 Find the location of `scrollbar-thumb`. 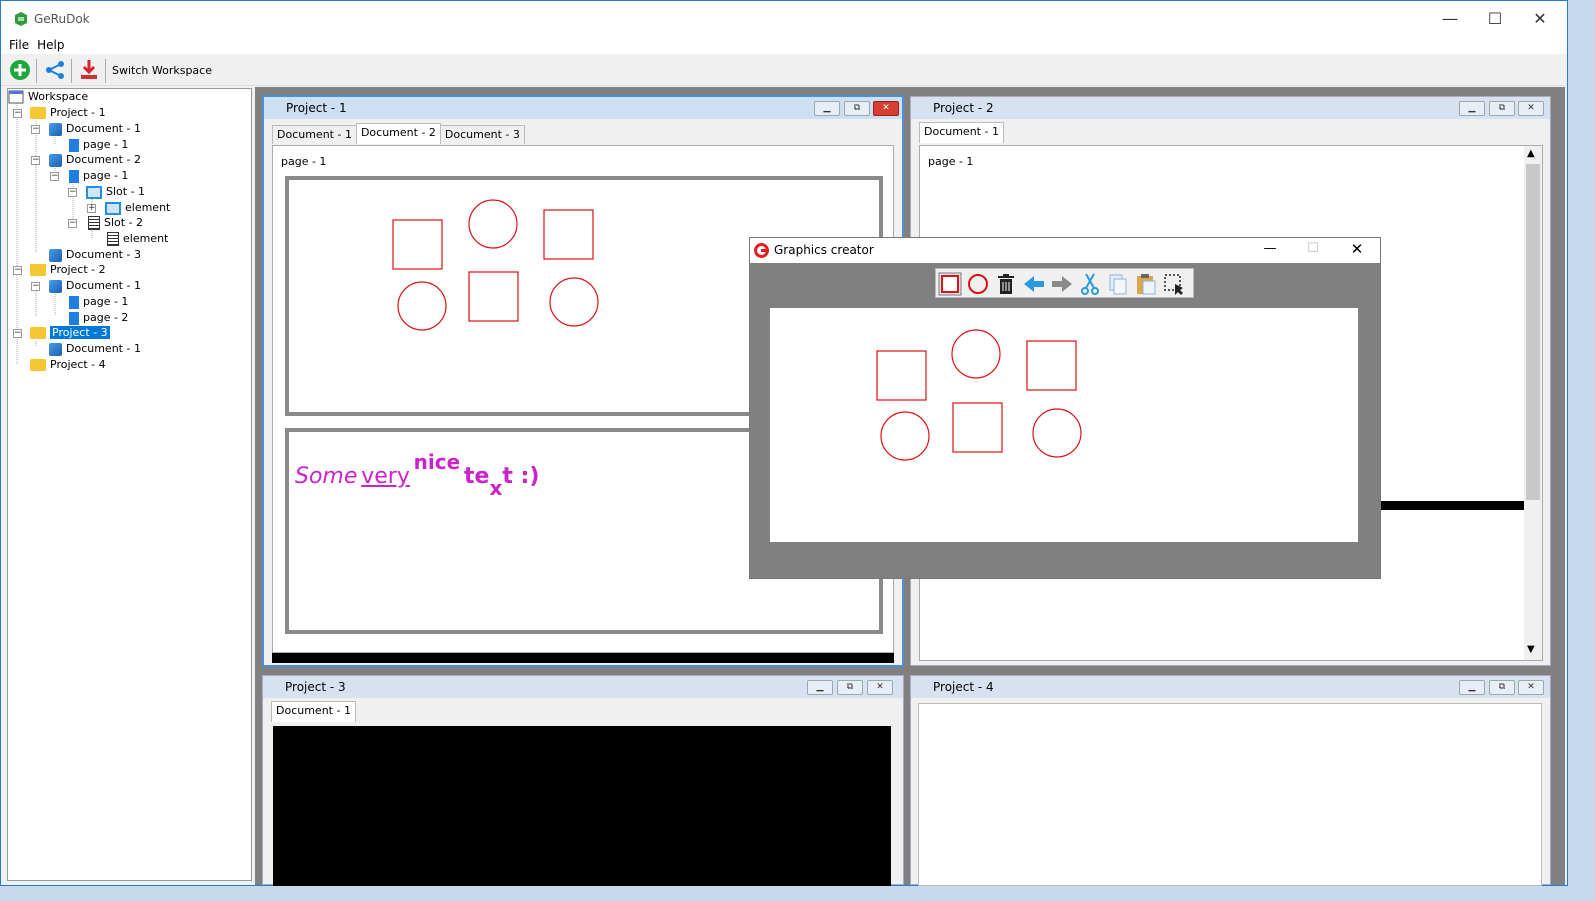

scrollbar-thumb is located at coordinates (1533, 332).